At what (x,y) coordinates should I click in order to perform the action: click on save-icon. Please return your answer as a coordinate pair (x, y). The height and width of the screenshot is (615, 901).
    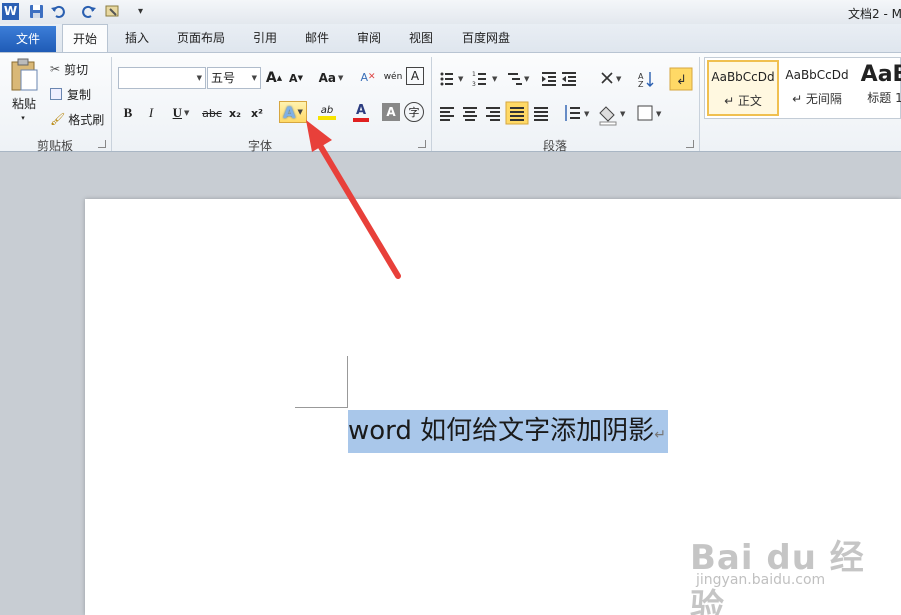
    Looking at the image, I should click on (36, 11).